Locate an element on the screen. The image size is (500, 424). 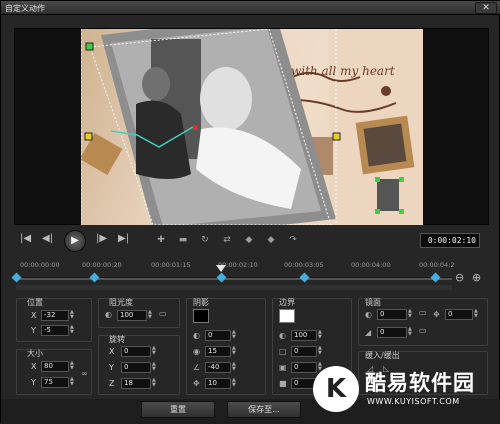
position-group: 位置 X -32 ▲ ▼ Y -5 ▲ ▼ is located at coordinates (54, 320).